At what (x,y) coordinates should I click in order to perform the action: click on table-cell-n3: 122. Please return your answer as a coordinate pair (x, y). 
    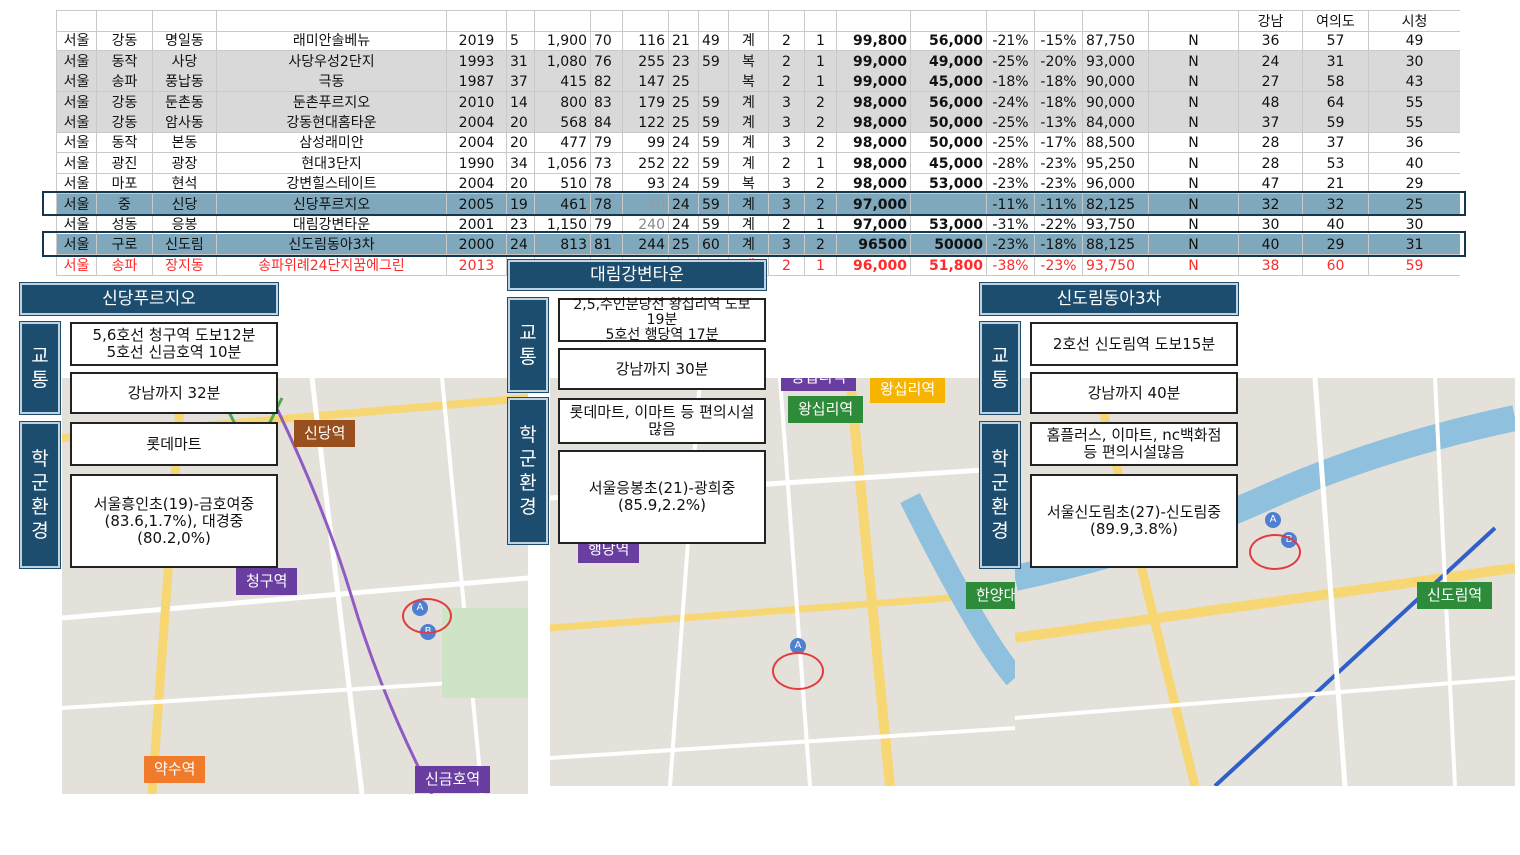
    Looking at the image, I should click on (645, 122).